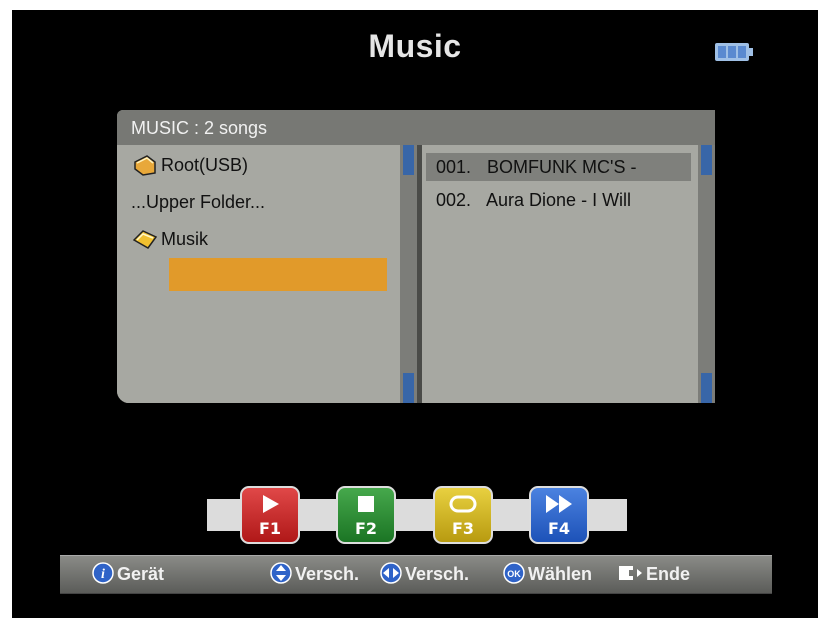 Image resolution: width=826 pixels, height=623 pixels. Describe the element at coordinates (205, 165) in the screenshot. I see `folder-label: Root(USB)` at that location.